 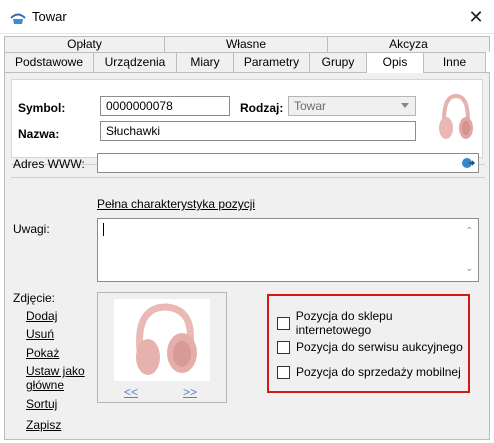 What do you see at coordinates (103, 229) in the screenshot?
I see `text-caret` at bounding box center [103, 229].